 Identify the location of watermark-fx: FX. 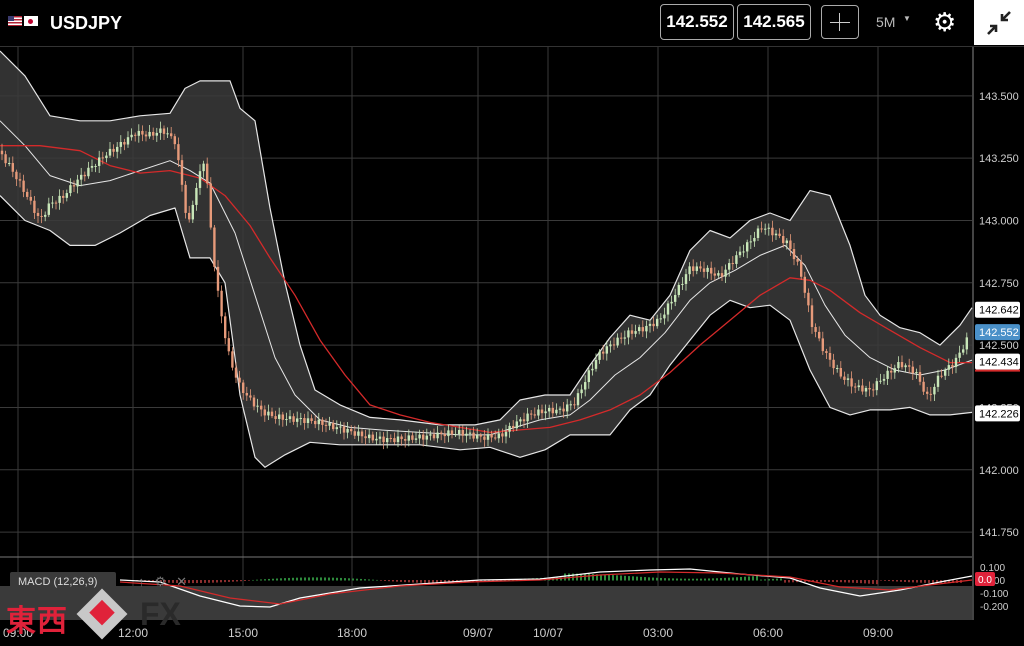
(160, 614).